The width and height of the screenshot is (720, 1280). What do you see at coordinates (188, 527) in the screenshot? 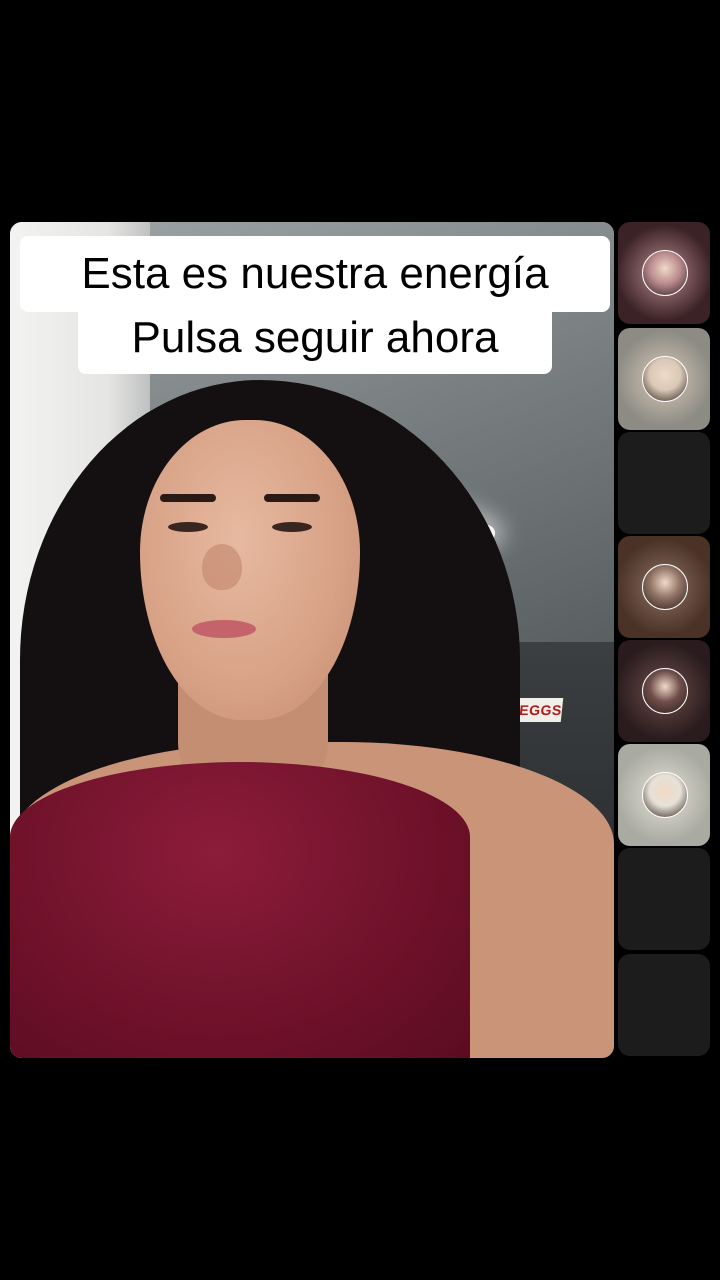
I see `left-eye` at bounding box center [188, 527].